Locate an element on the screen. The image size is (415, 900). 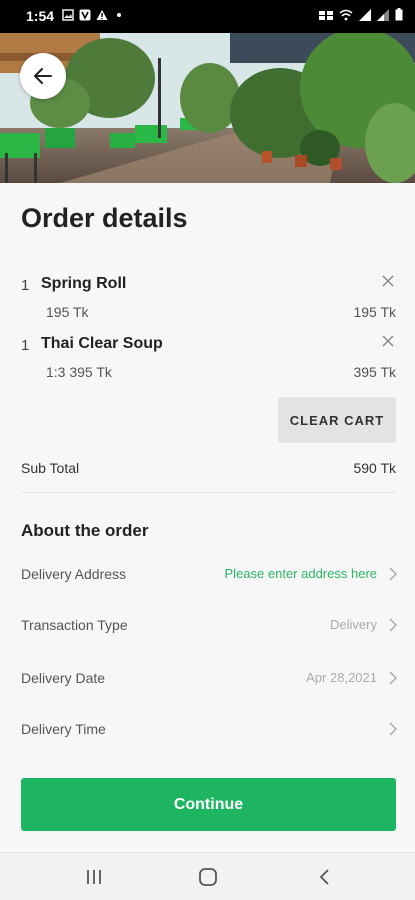
status-time: 1:54 is located at coordinates (40, 16).